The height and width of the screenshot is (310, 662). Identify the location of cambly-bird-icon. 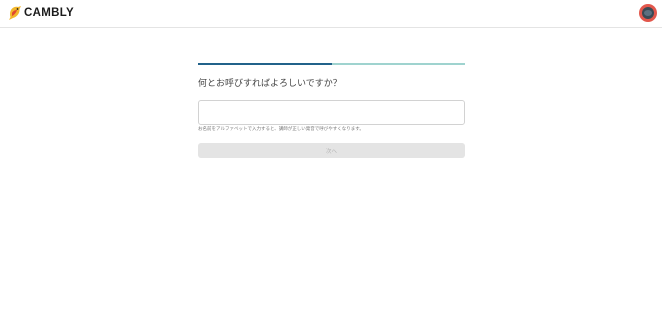
(15, 13).